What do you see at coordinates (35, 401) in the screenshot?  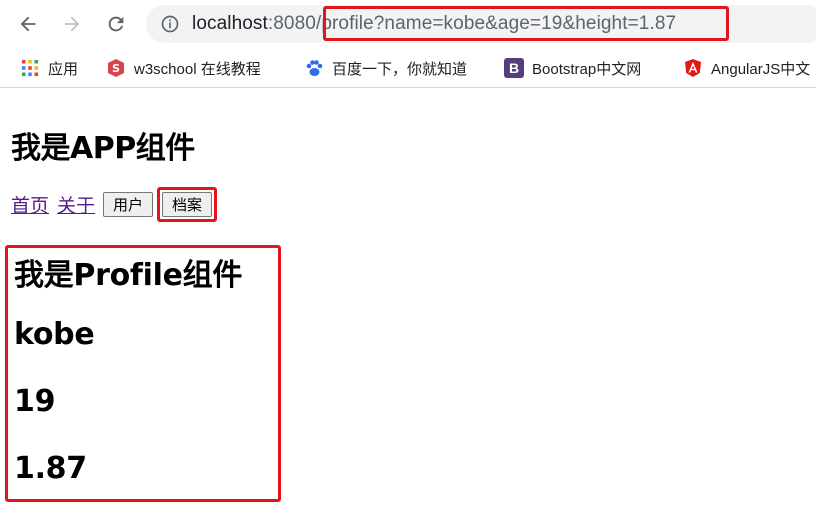 I see `profile-age: 19` at bounding box center [35, 401].